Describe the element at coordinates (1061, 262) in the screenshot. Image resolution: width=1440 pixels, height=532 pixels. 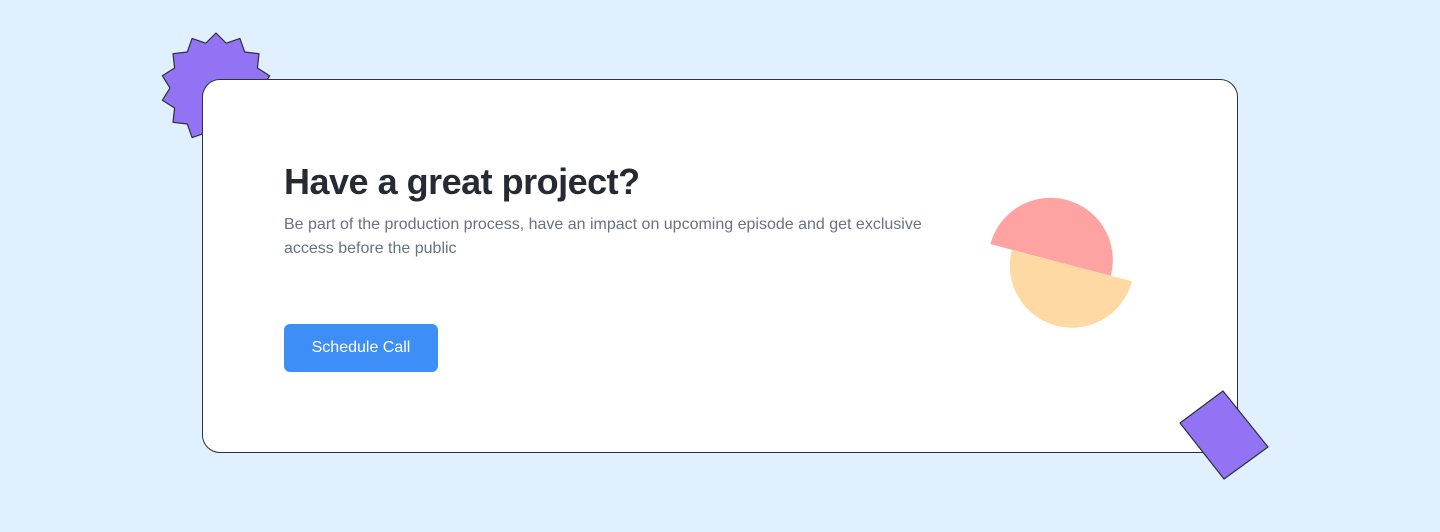
I see `split-circle-illustration` at that location.